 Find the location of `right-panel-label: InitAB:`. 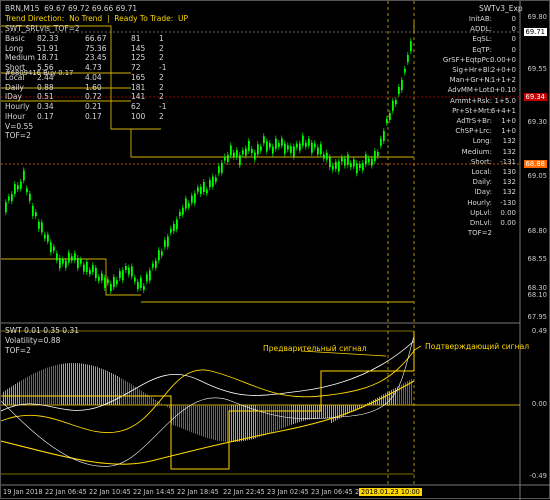

right-panel-label: InitAB: is located at coordinates (480, 19).